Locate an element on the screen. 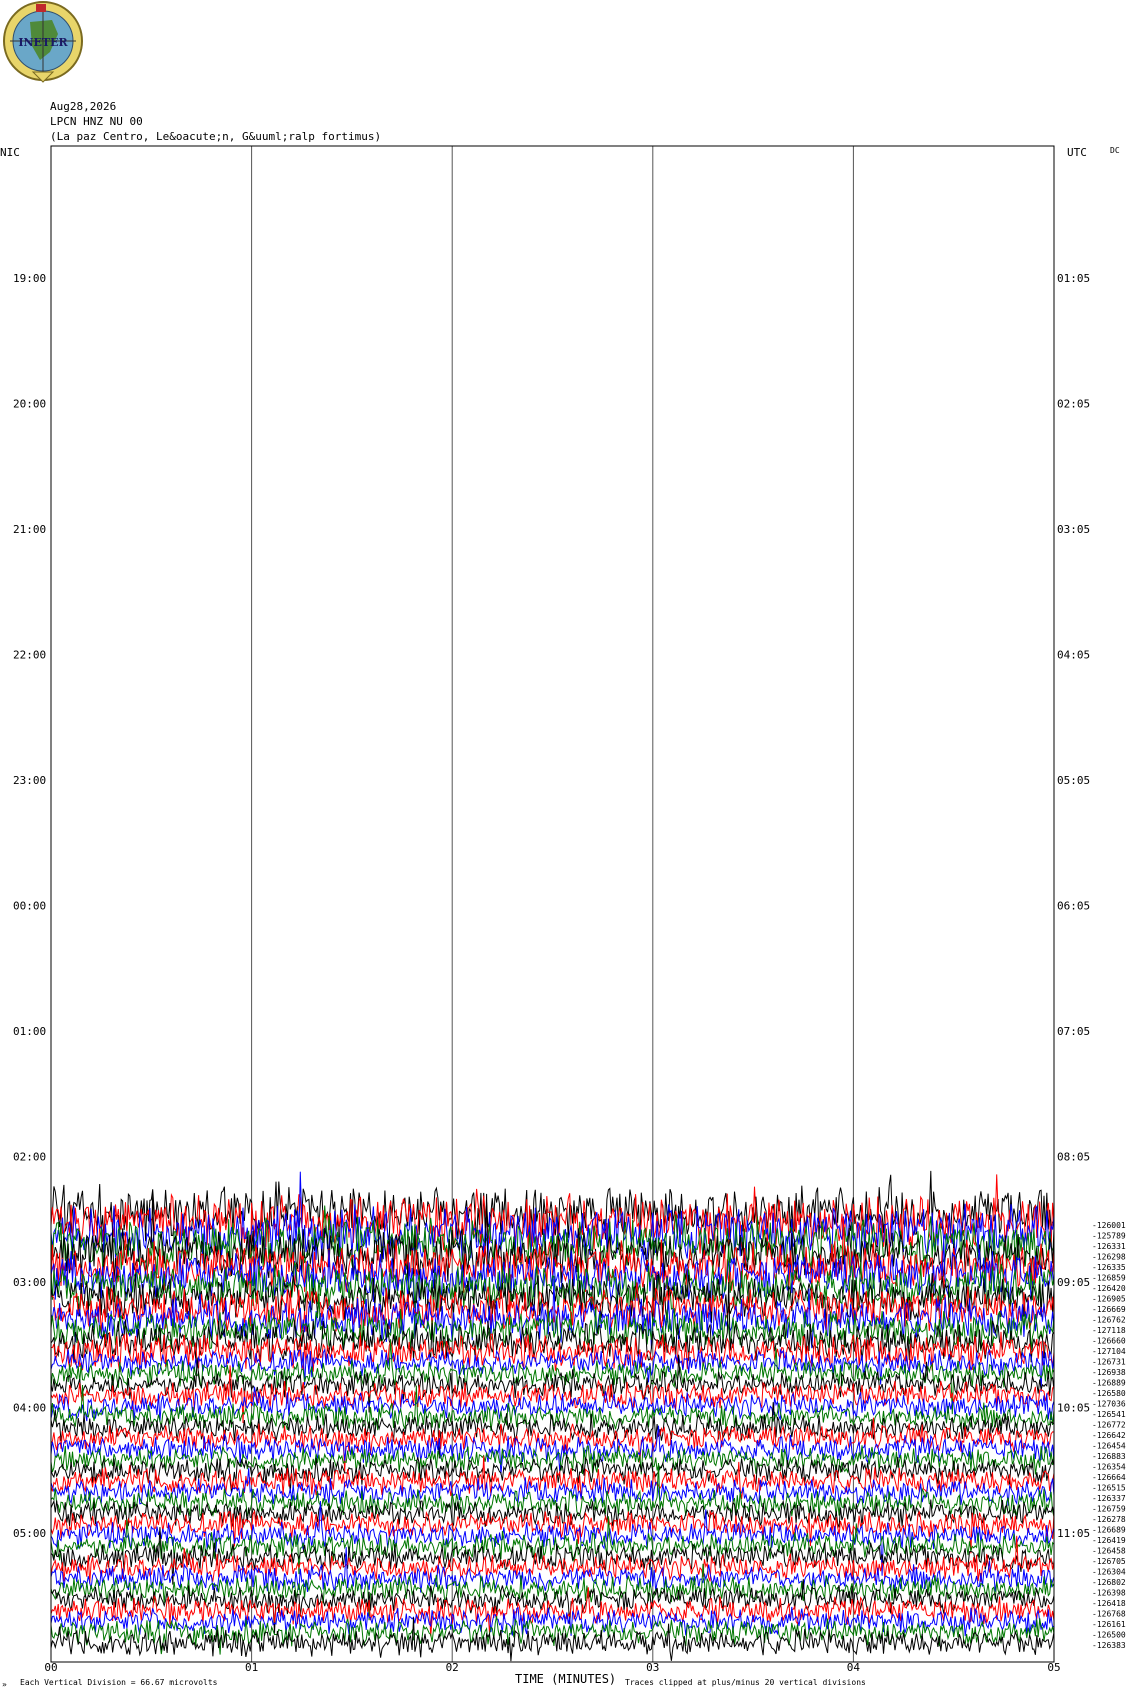 The width and height of the screenshot is (1130, 1691). dc-offset-label: -127036 is located at coordinates (1109, 1404).